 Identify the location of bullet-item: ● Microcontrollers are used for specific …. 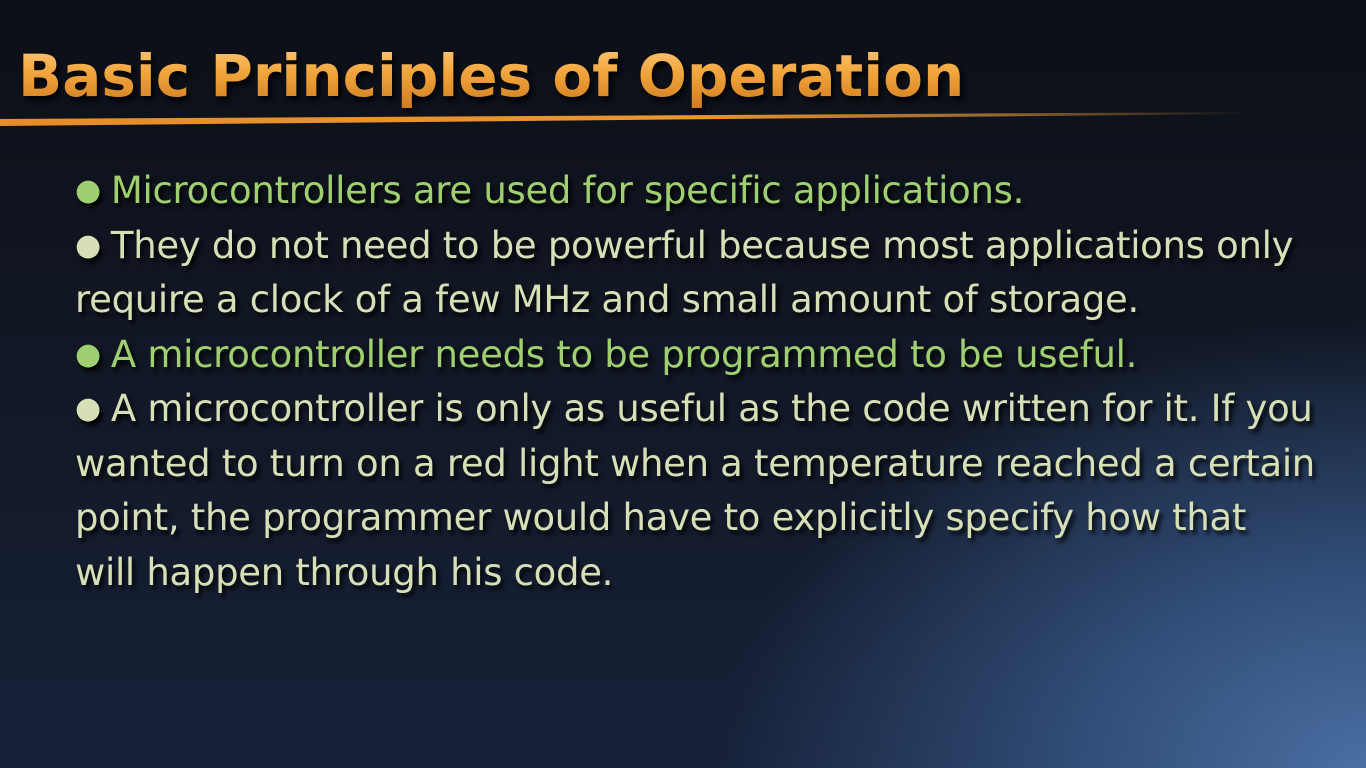
(695, 191).